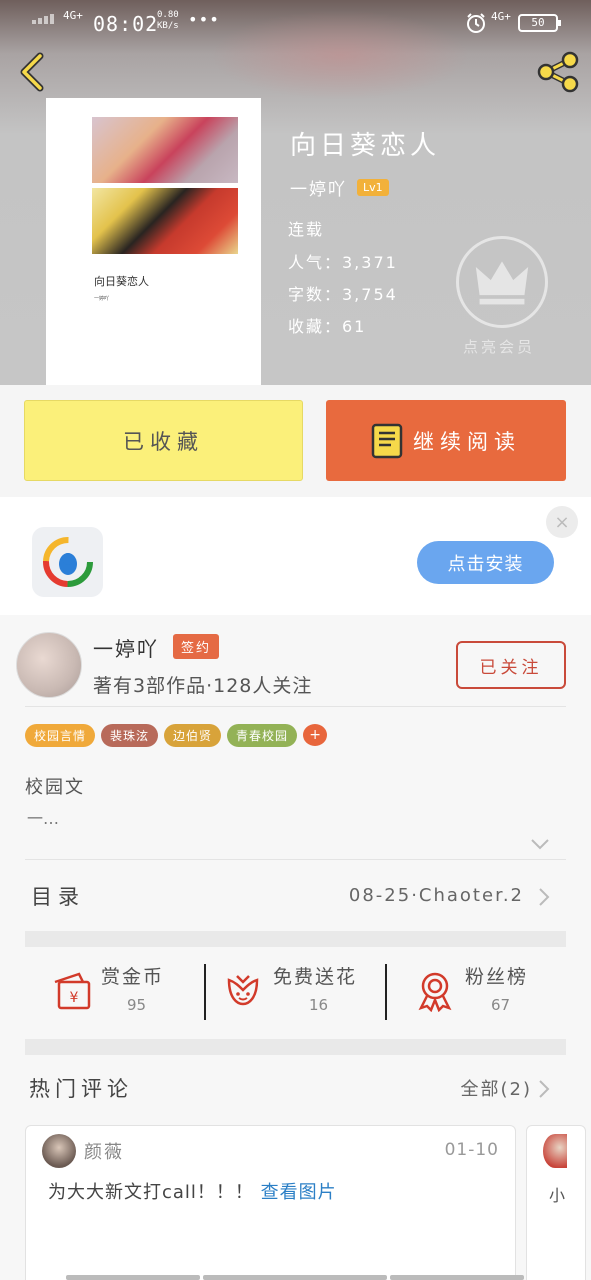 The image size is (591, 1280). I want to click on hot-comments-header: 热门评论 全部(2), so click(295, 1087).